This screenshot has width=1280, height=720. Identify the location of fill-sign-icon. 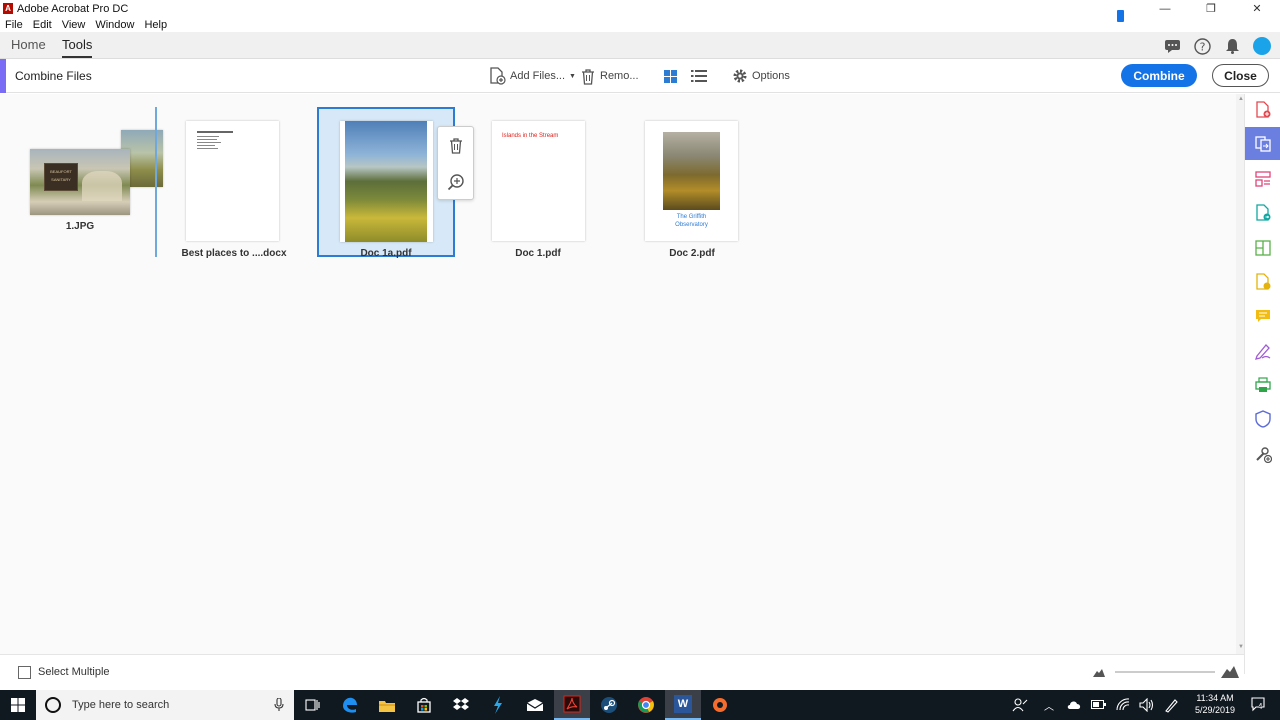
(1263, 282).